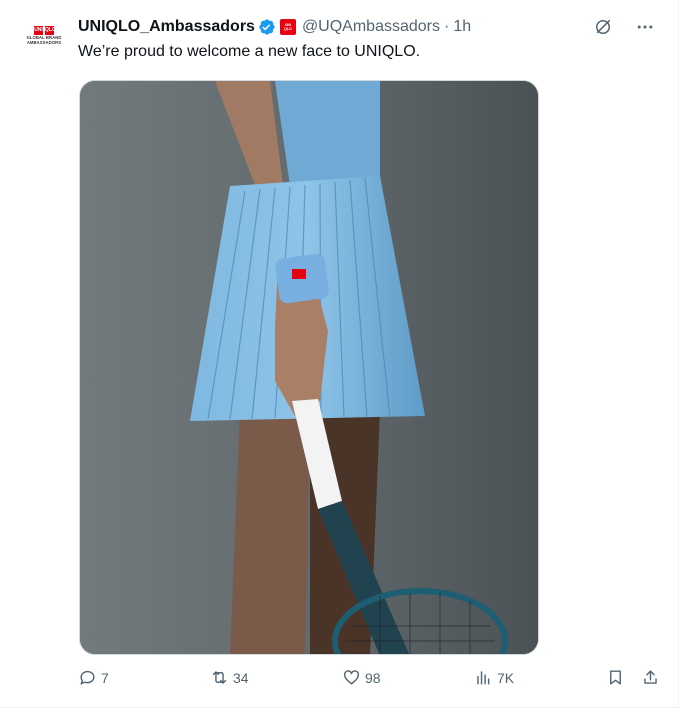 The width and height of the screenshot is (687, 710). Describe the element at coordinates (645, 27) in the screenshot. I see `more-icon` at that location.